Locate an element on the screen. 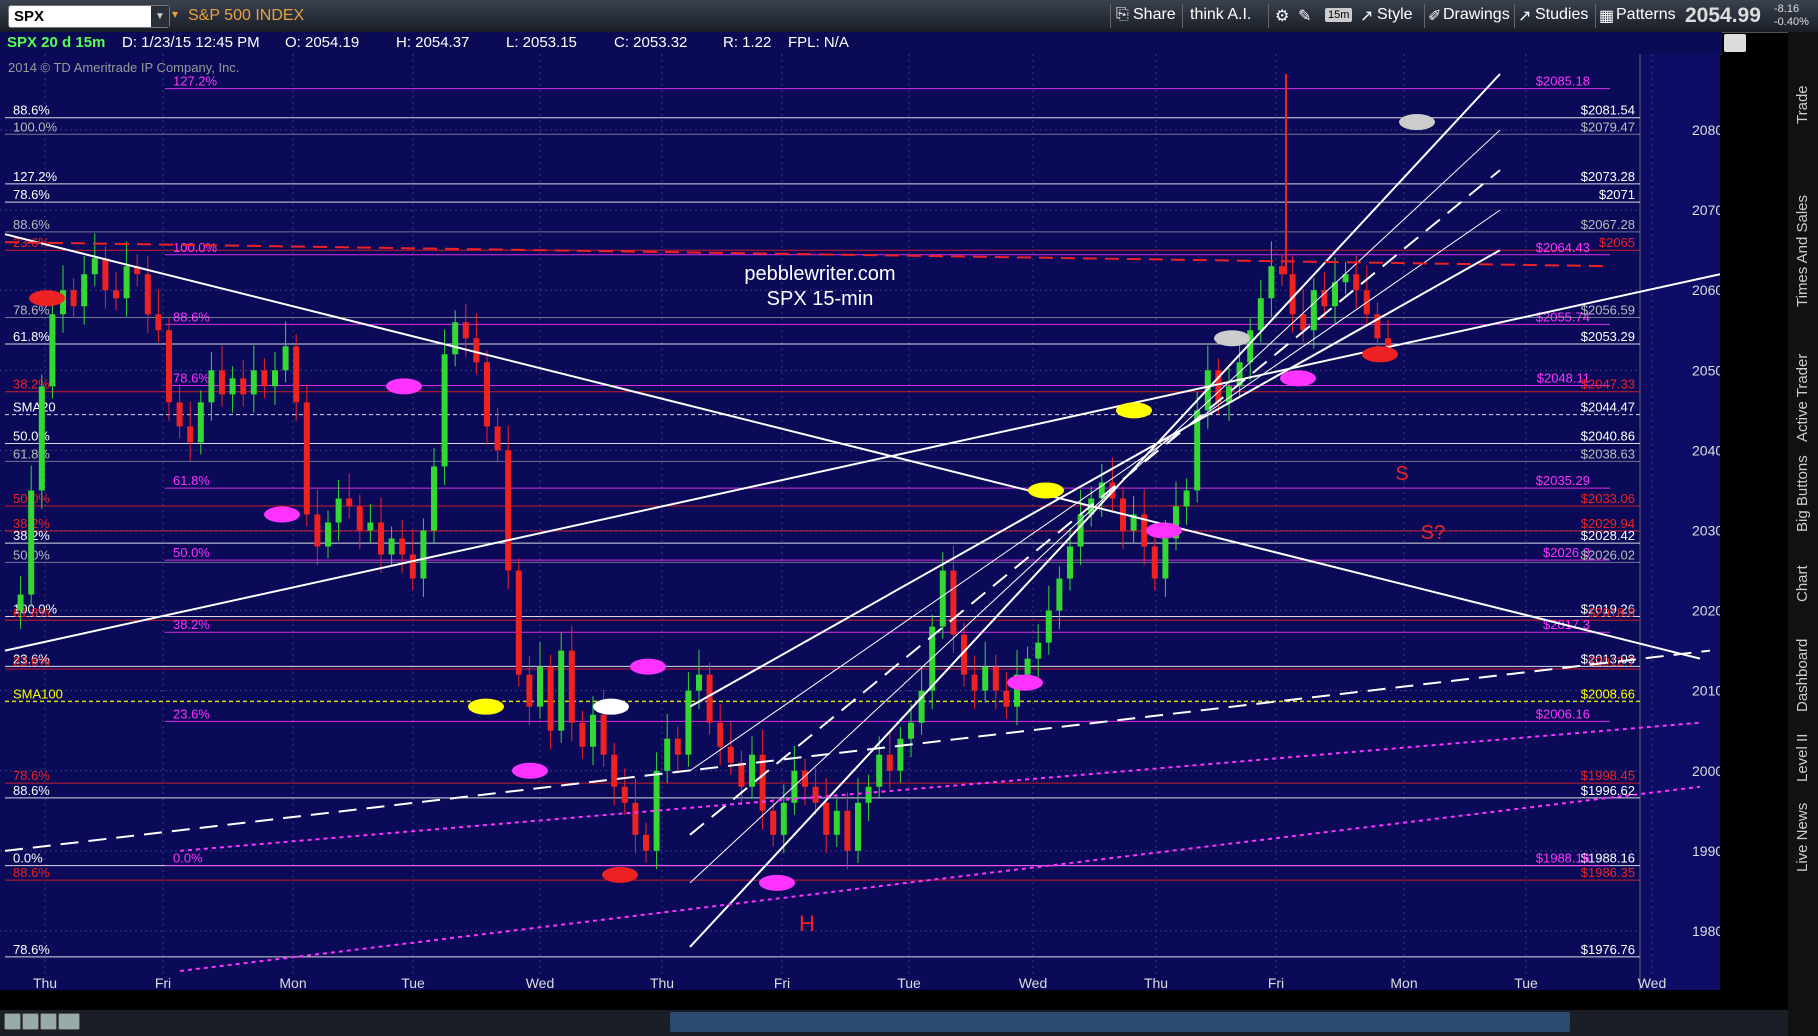 This screenshot has height=1036, width=1818. x-tick-label: Fri is located at coordinates (782, 982).